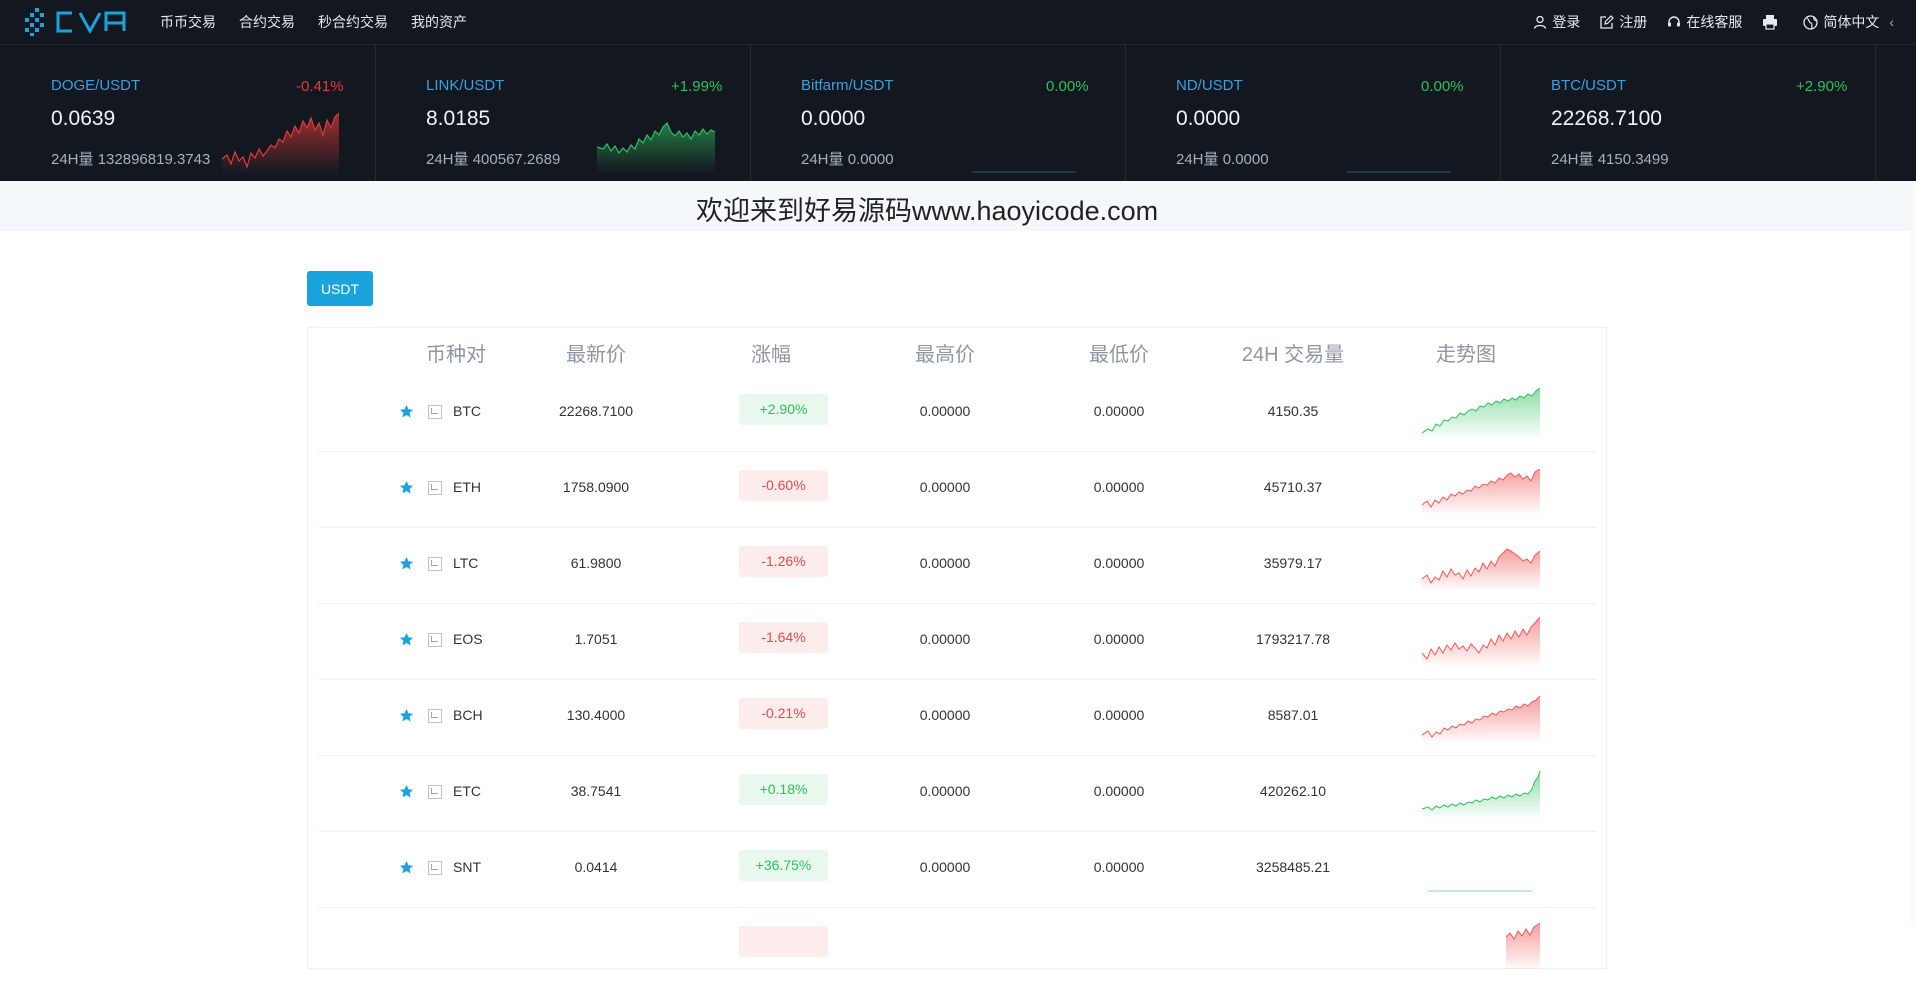 The image size is (1916, 983). What do you see at coordinates (563, 113) in the screenshot?
I see `ticker-card-1: LINK/USDT +1.99% 8.0185 24H量 400567.2689` at bounding box center [563, 113].